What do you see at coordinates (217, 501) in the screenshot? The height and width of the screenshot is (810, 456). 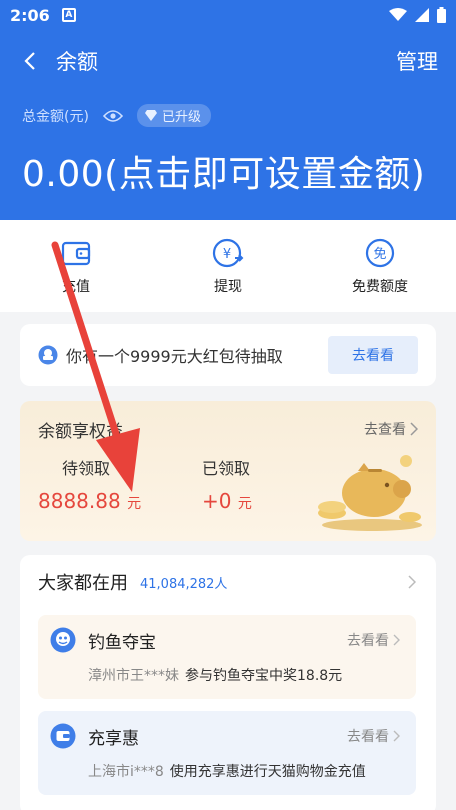 I see `received-value: +0` at bounding box center [217, 501].